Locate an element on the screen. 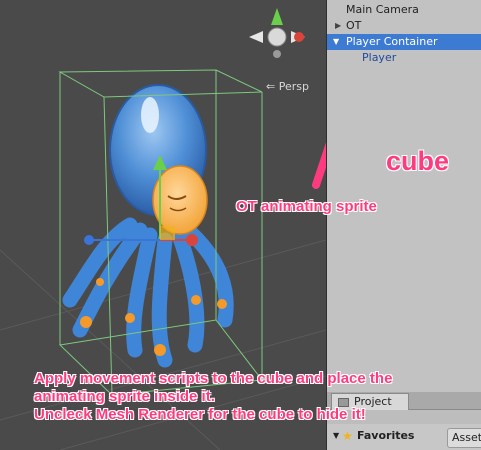  hierarchy-item-ot: ▶ OT is located at coordinates (404, 26).